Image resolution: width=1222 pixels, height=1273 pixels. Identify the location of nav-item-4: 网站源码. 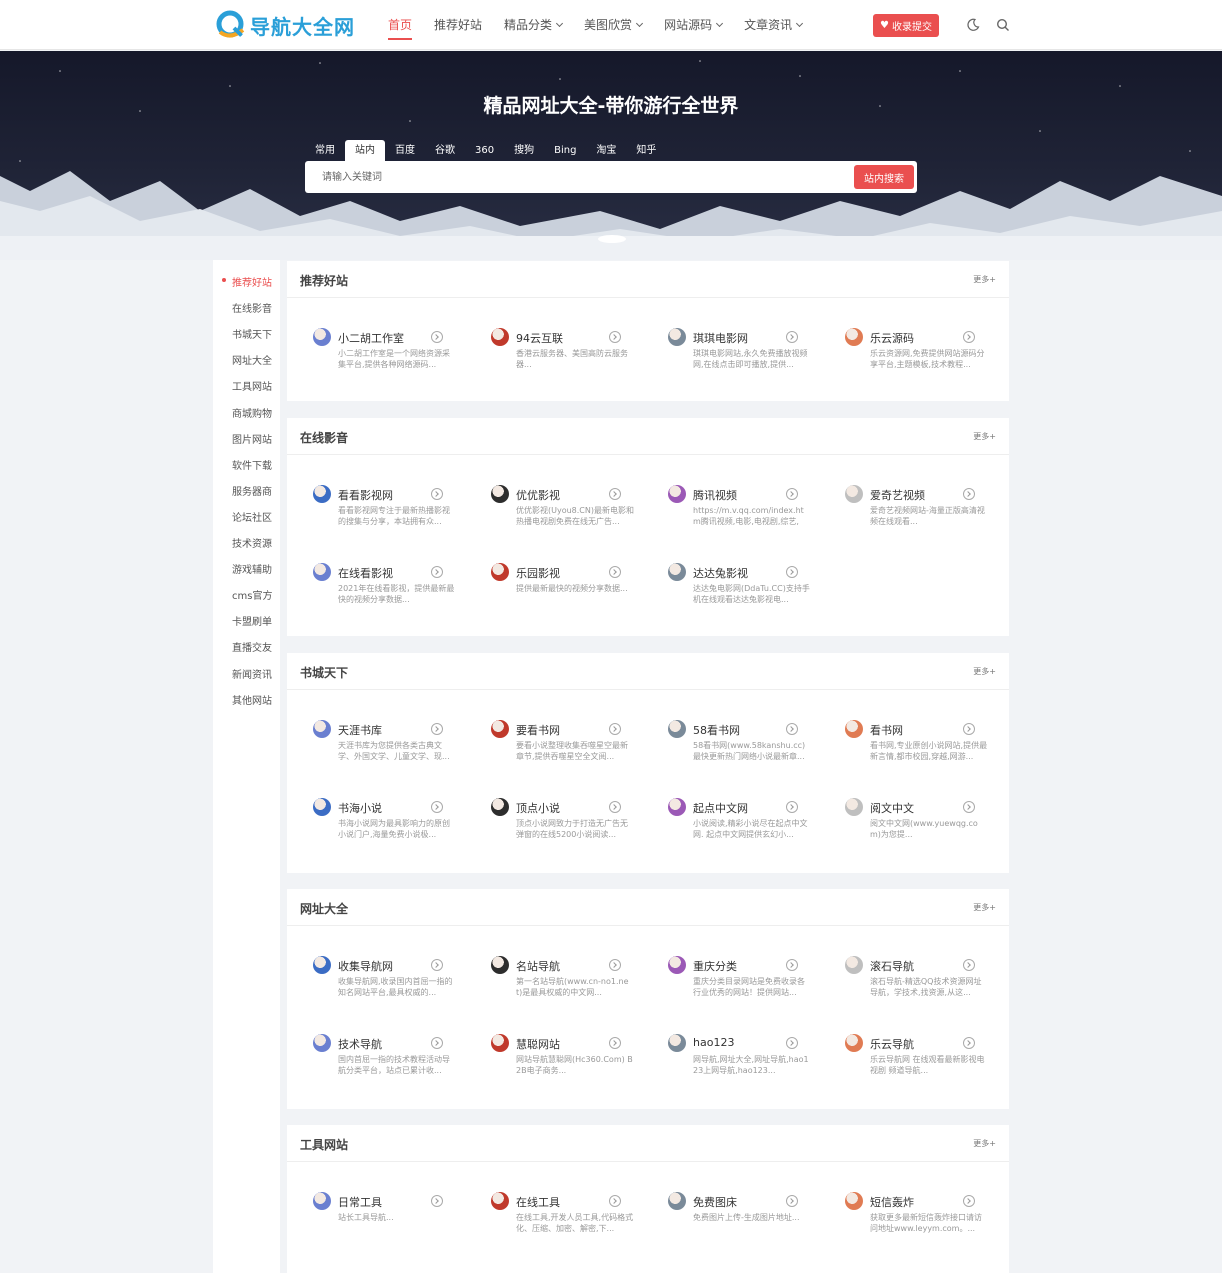
(694, 25).